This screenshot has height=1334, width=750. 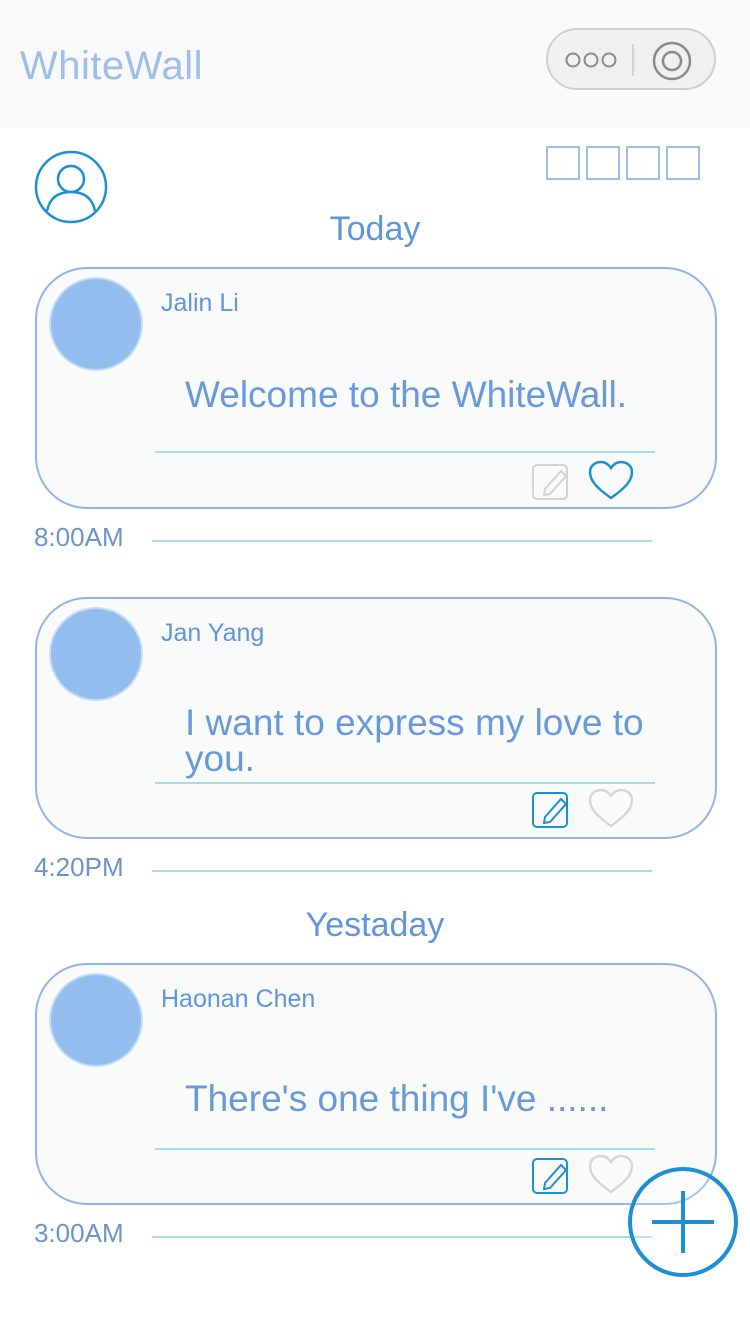 I want to click on post-time: 4:20PM, so click(x=79, y=867).